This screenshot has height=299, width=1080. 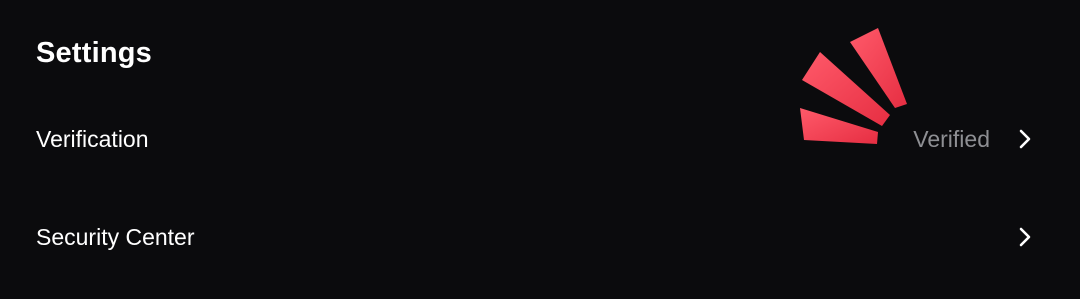 I want to click on page-title: Settings, so click(x=94, y=53).